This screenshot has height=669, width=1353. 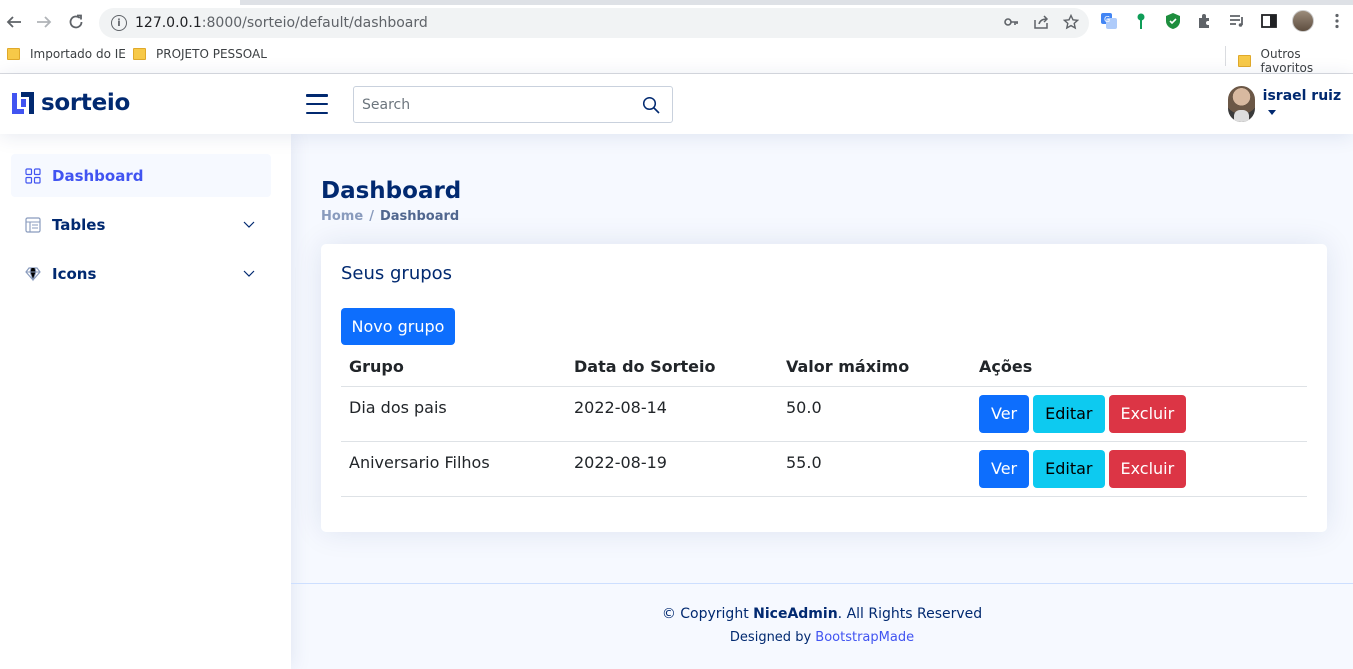 I want to click on cell-valor: 50.0, so click(x=874, y=414).